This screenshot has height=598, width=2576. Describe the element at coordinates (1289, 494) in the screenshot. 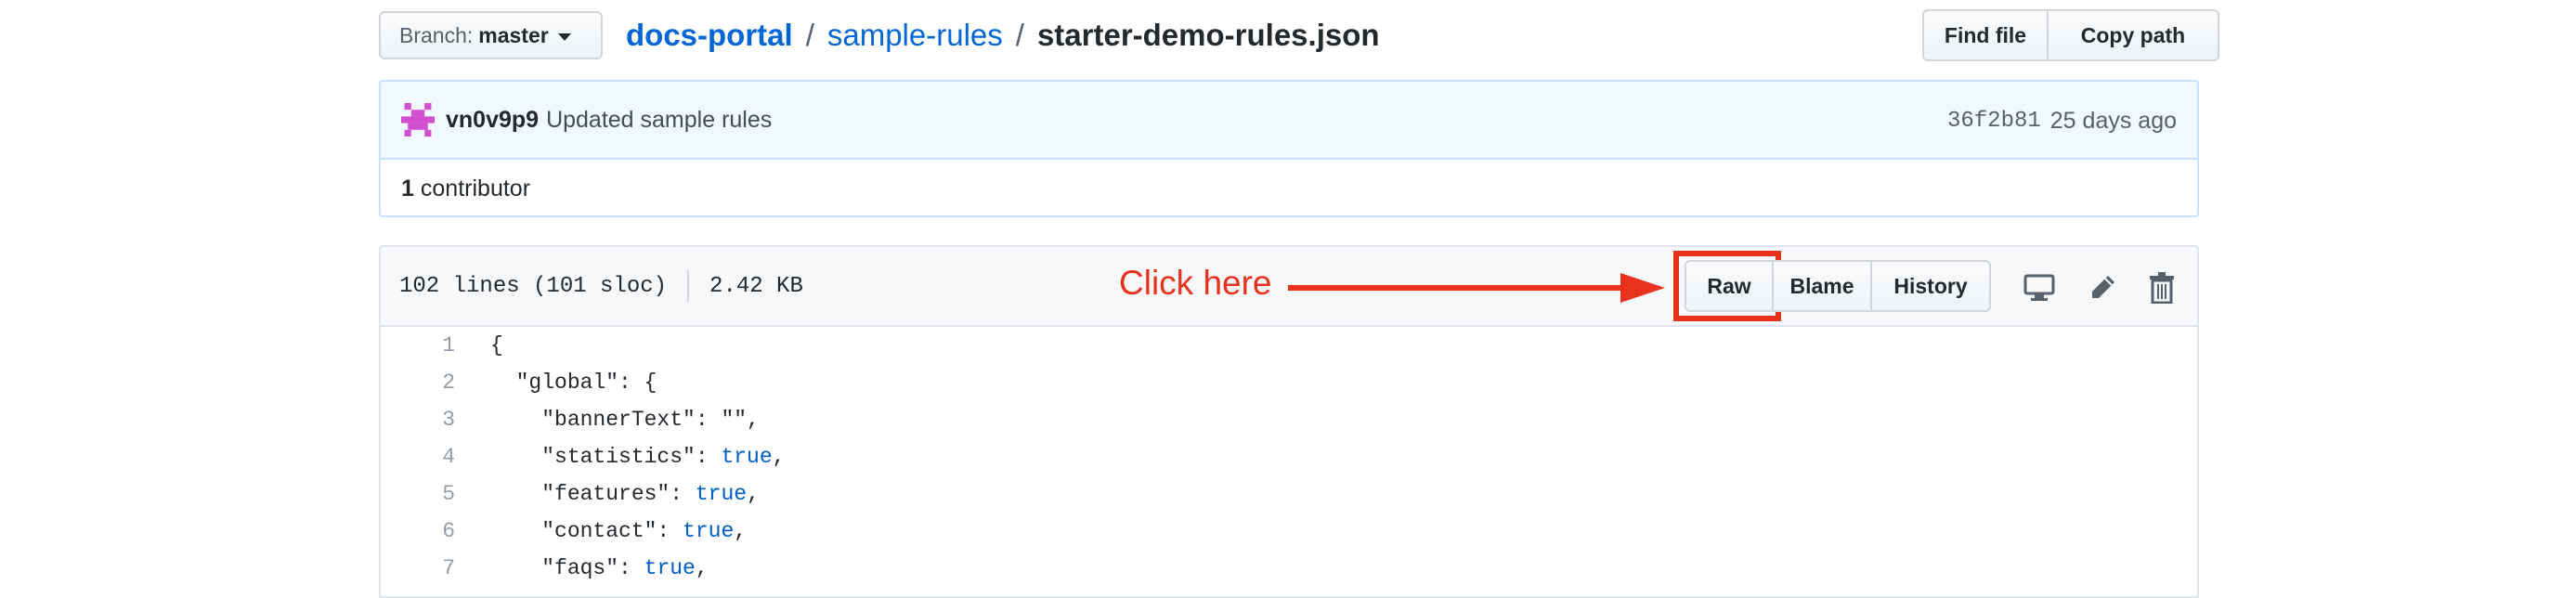

I see `code-line: 5 "features": true,` at that location.